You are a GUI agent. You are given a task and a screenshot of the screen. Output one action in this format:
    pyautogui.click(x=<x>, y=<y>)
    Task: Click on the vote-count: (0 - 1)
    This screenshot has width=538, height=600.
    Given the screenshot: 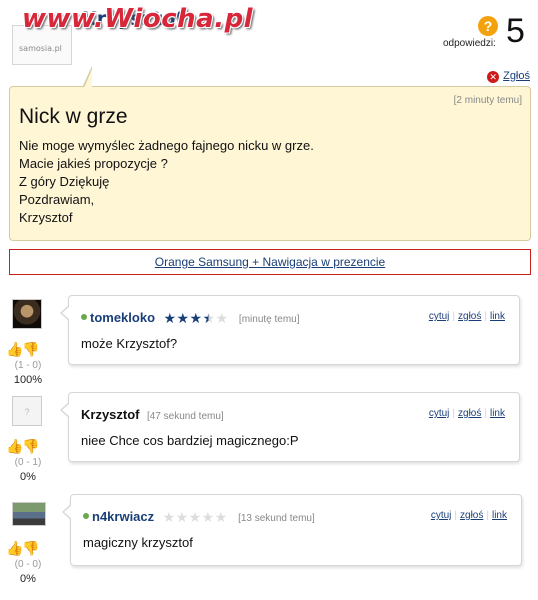 What is the action you would take?
    pyautogui.click(x=28, y=462)
    